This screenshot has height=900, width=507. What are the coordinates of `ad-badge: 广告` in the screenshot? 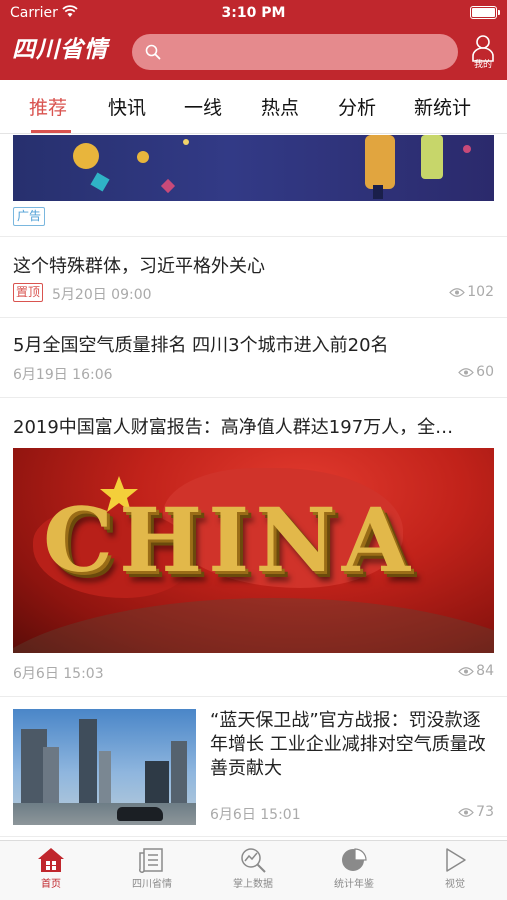 It's located at (29, 216).